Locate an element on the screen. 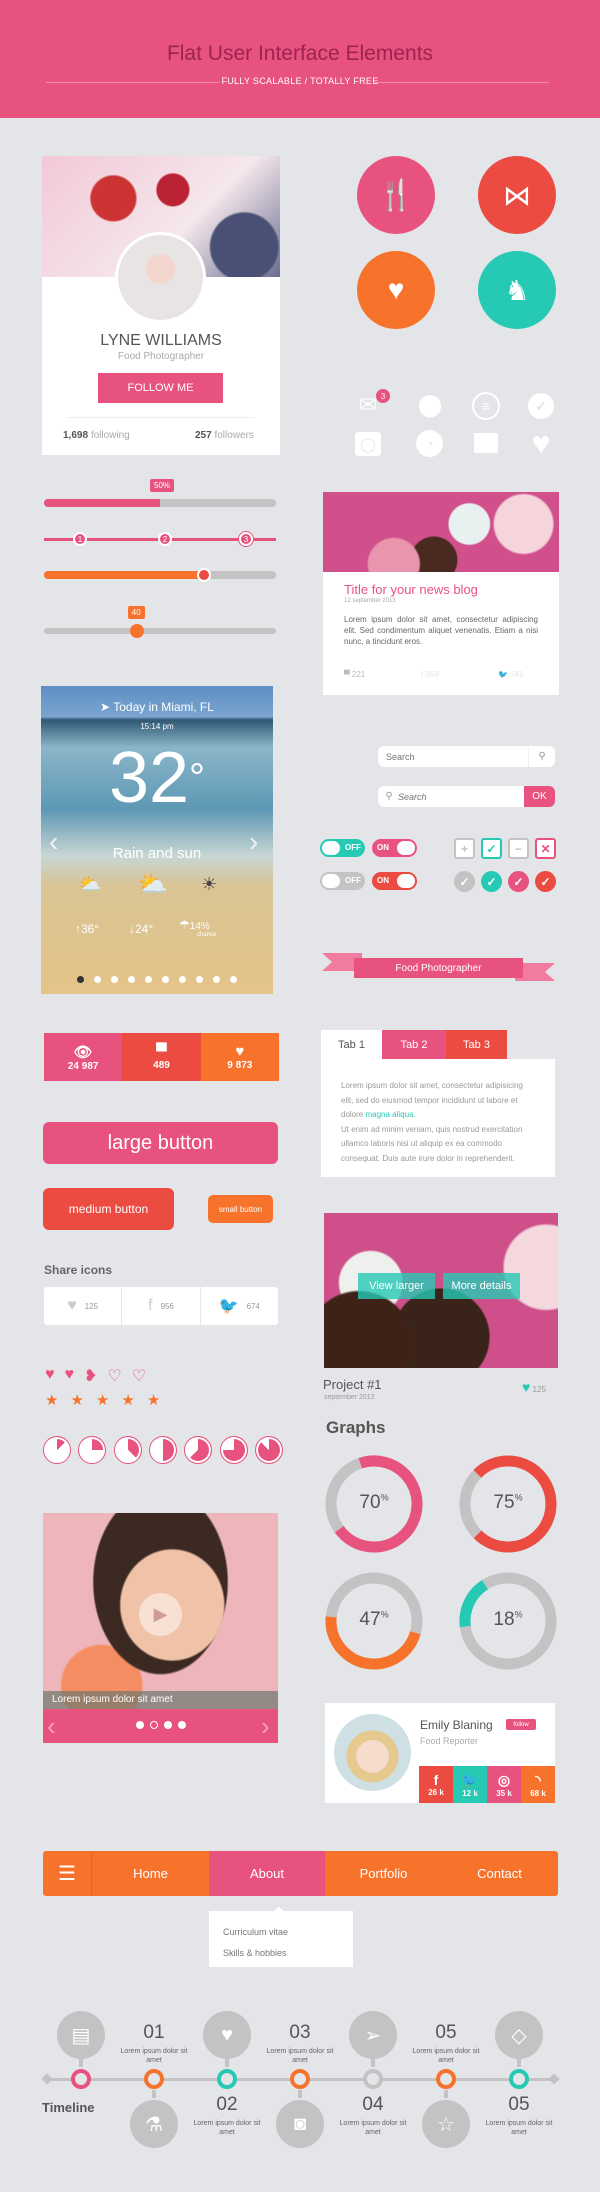 This screenshot has height=2192, width=600. step-1: 1 is located at coordinates (80, 539).